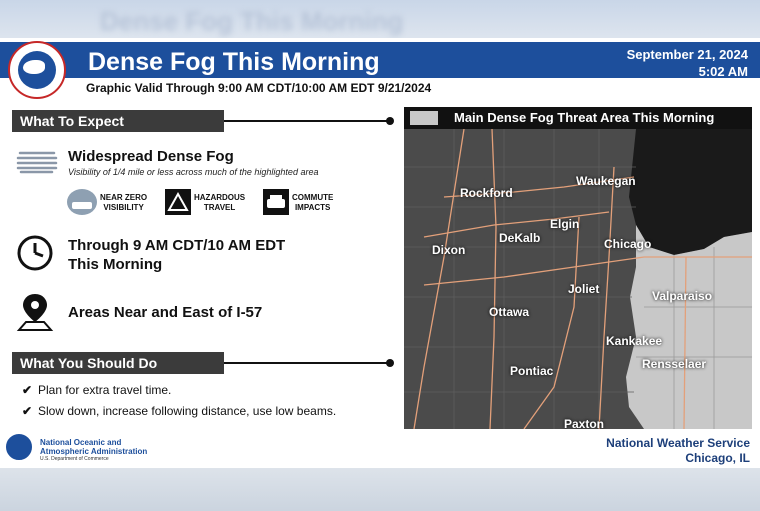  I want to click on blurred-title-echo: Dense Fog This Morning, so click(252, 21).